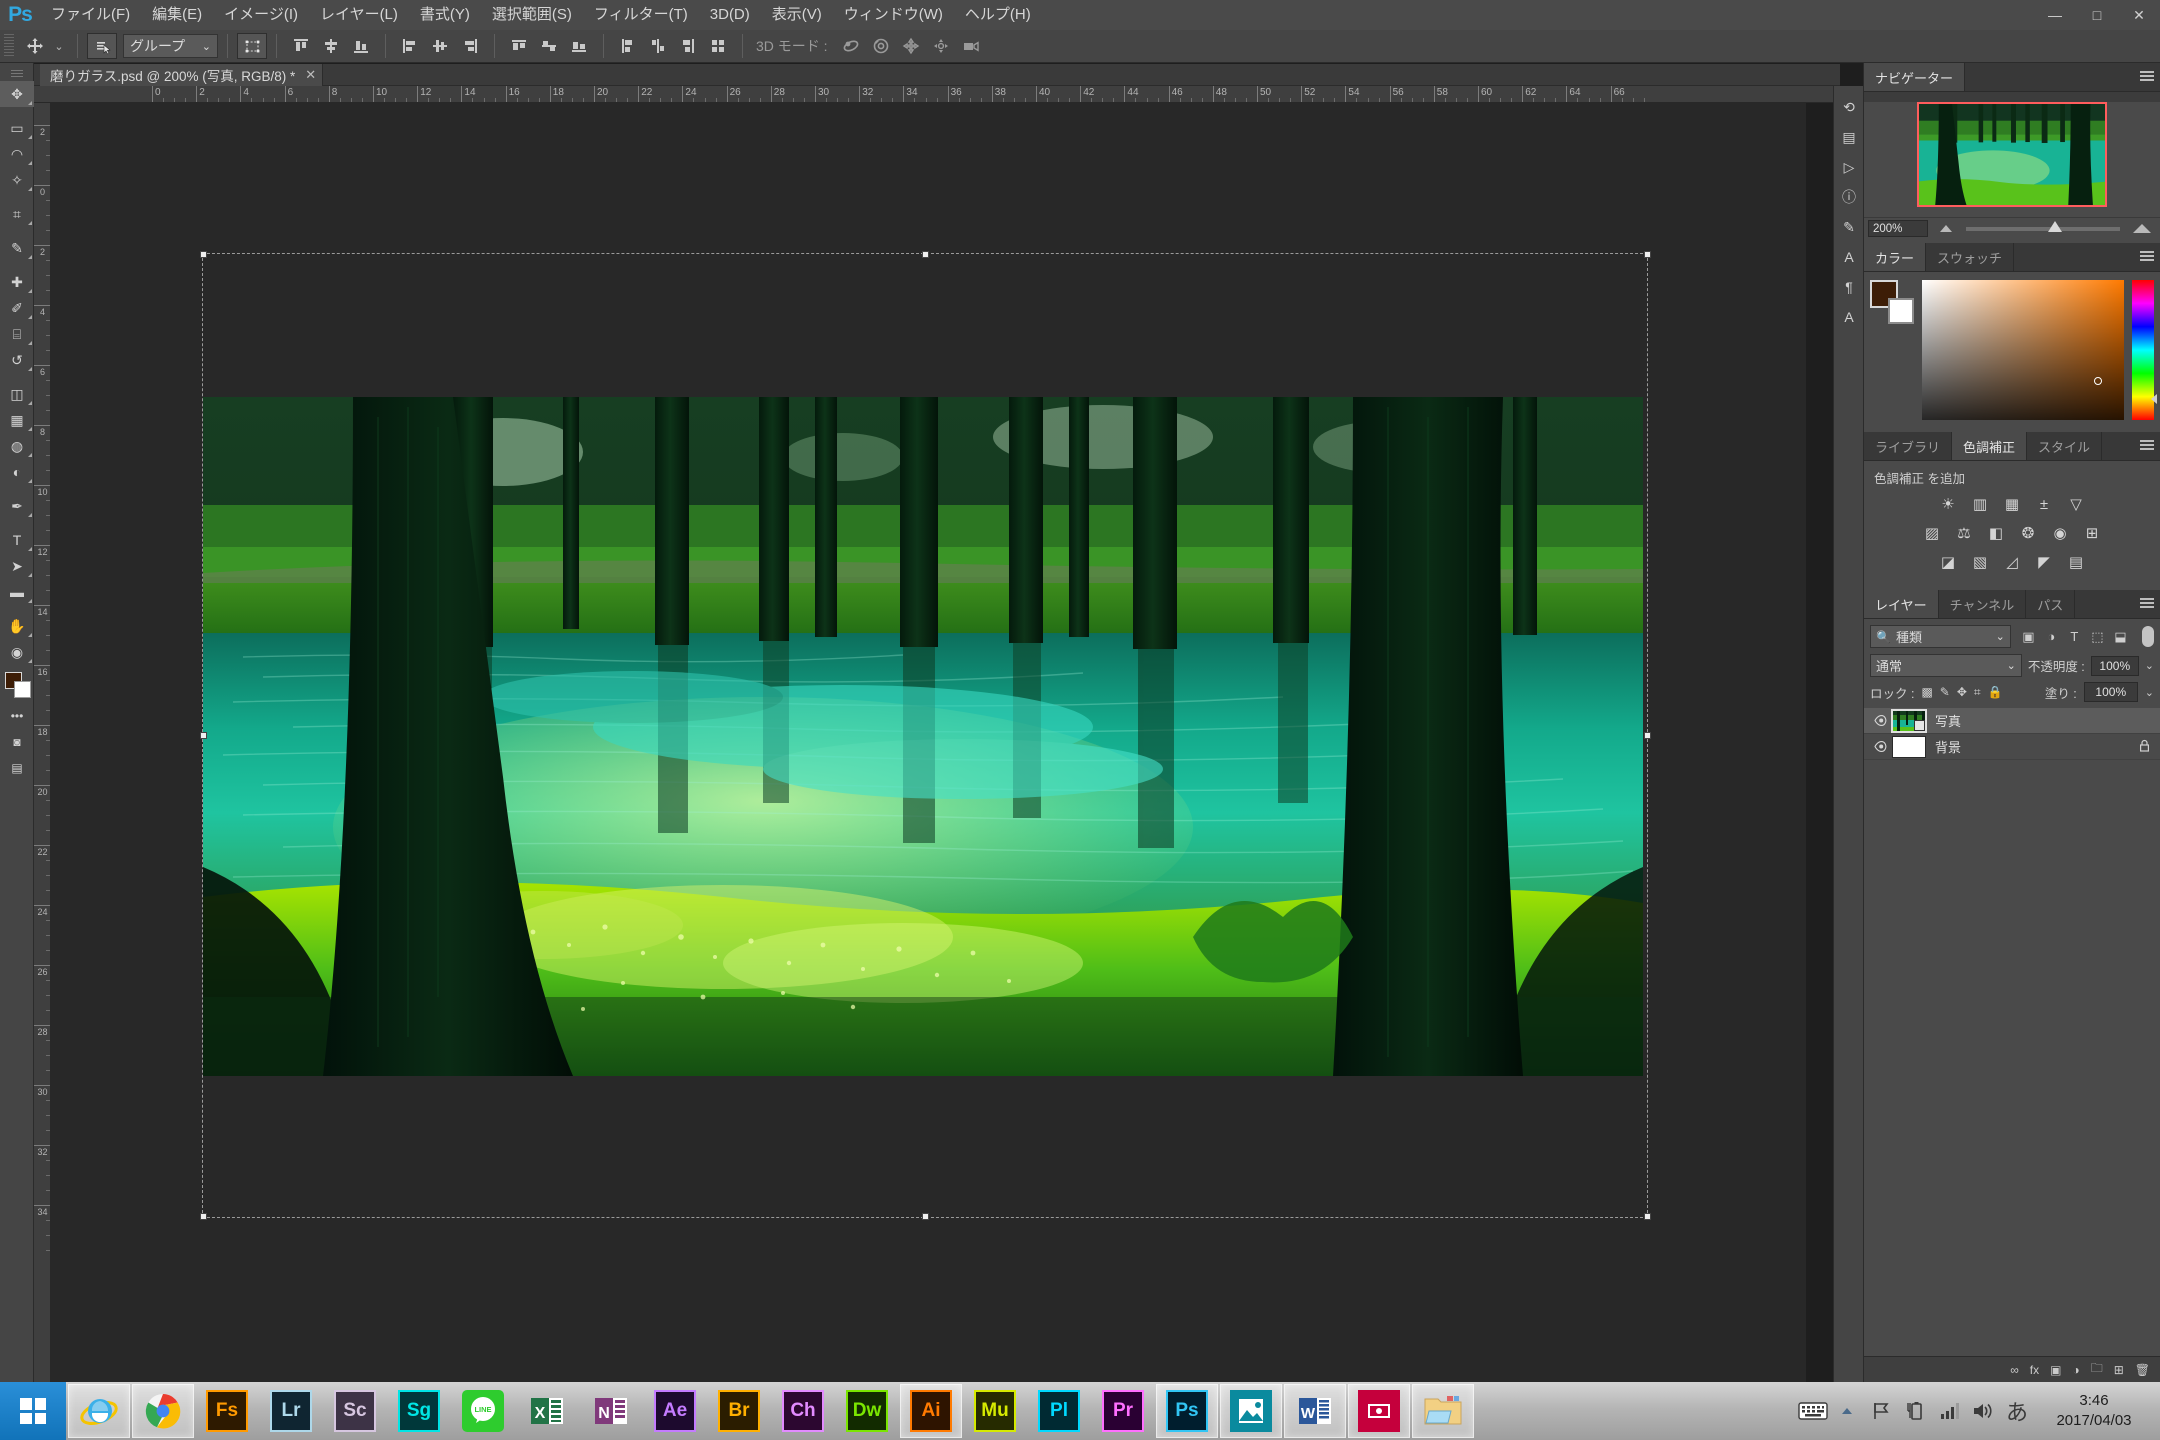 The height and width of the screenshot is (1440, 2160). What do you see at coordinates (2012, 504) in the screenshot?
I see `curves-icon: ▦` at bounding box center [2012, 504].